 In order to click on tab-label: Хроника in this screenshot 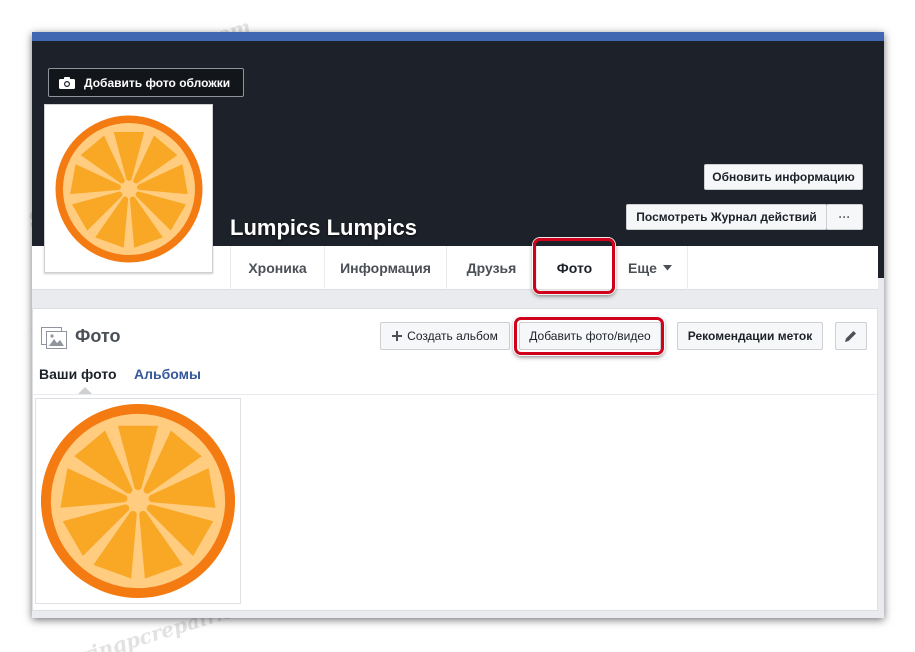, I will do `click(277, 268)`.